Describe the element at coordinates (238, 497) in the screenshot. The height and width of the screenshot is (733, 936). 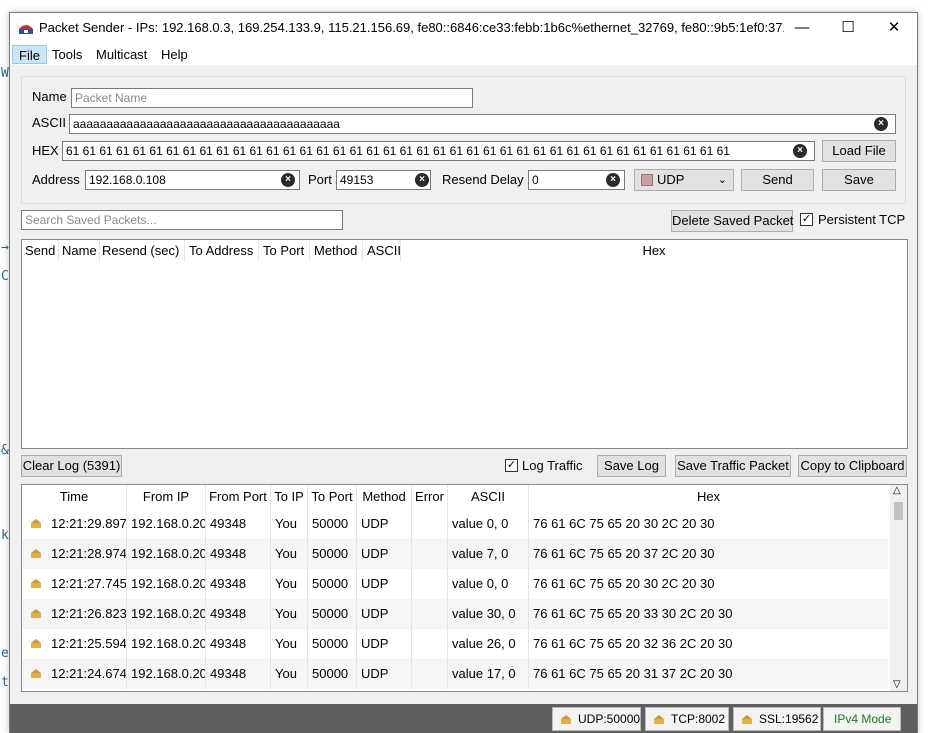
I see `column-header: From Port` at that location.